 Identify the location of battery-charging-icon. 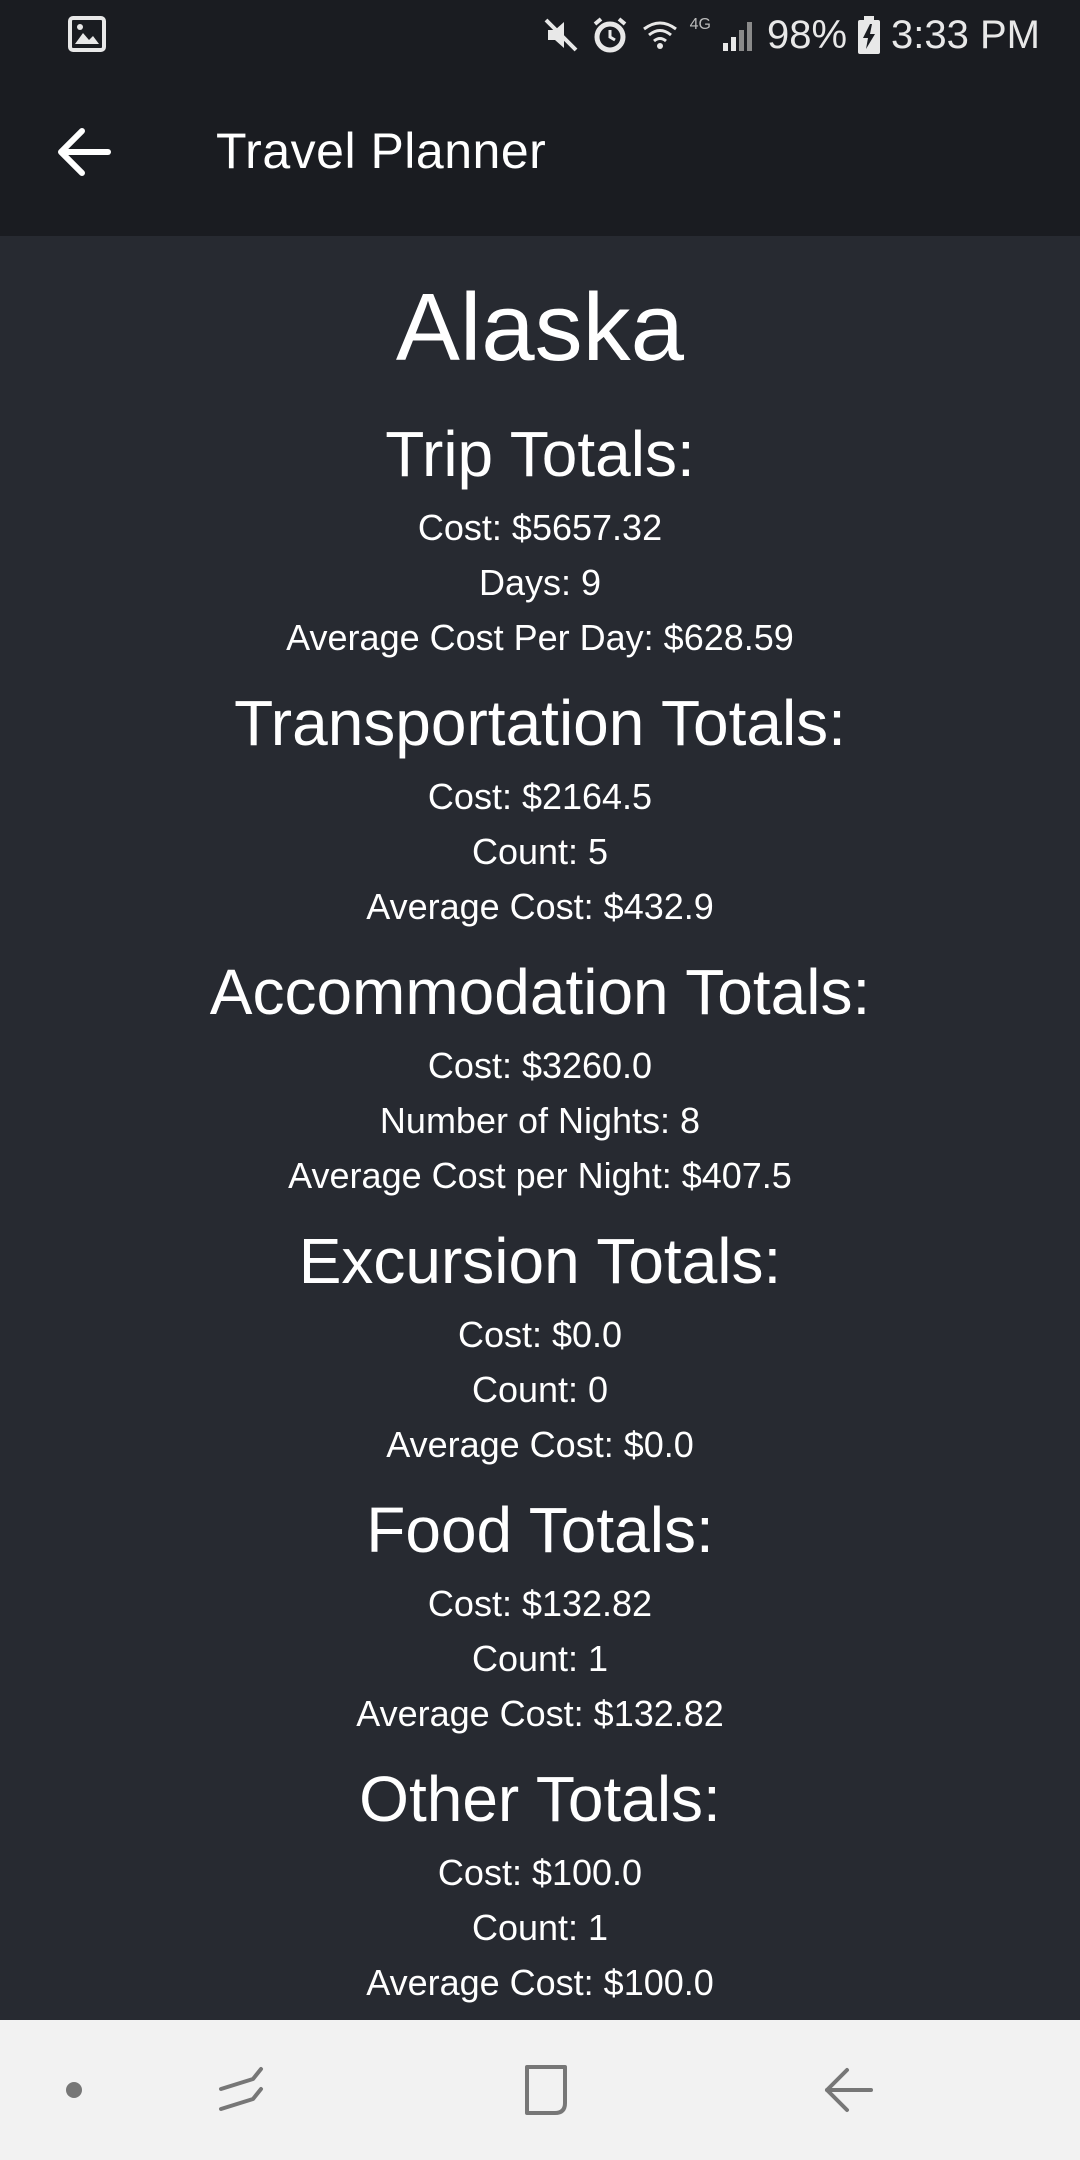
(869, 35).